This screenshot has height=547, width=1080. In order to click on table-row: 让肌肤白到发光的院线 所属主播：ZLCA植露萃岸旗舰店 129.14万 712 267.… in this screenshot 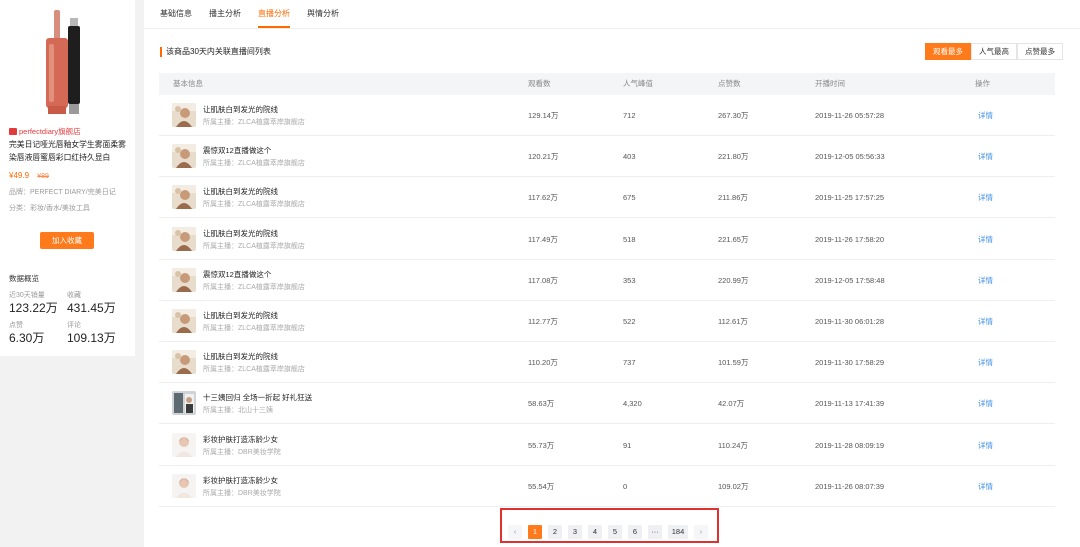, I will do `click(607, 115)`.